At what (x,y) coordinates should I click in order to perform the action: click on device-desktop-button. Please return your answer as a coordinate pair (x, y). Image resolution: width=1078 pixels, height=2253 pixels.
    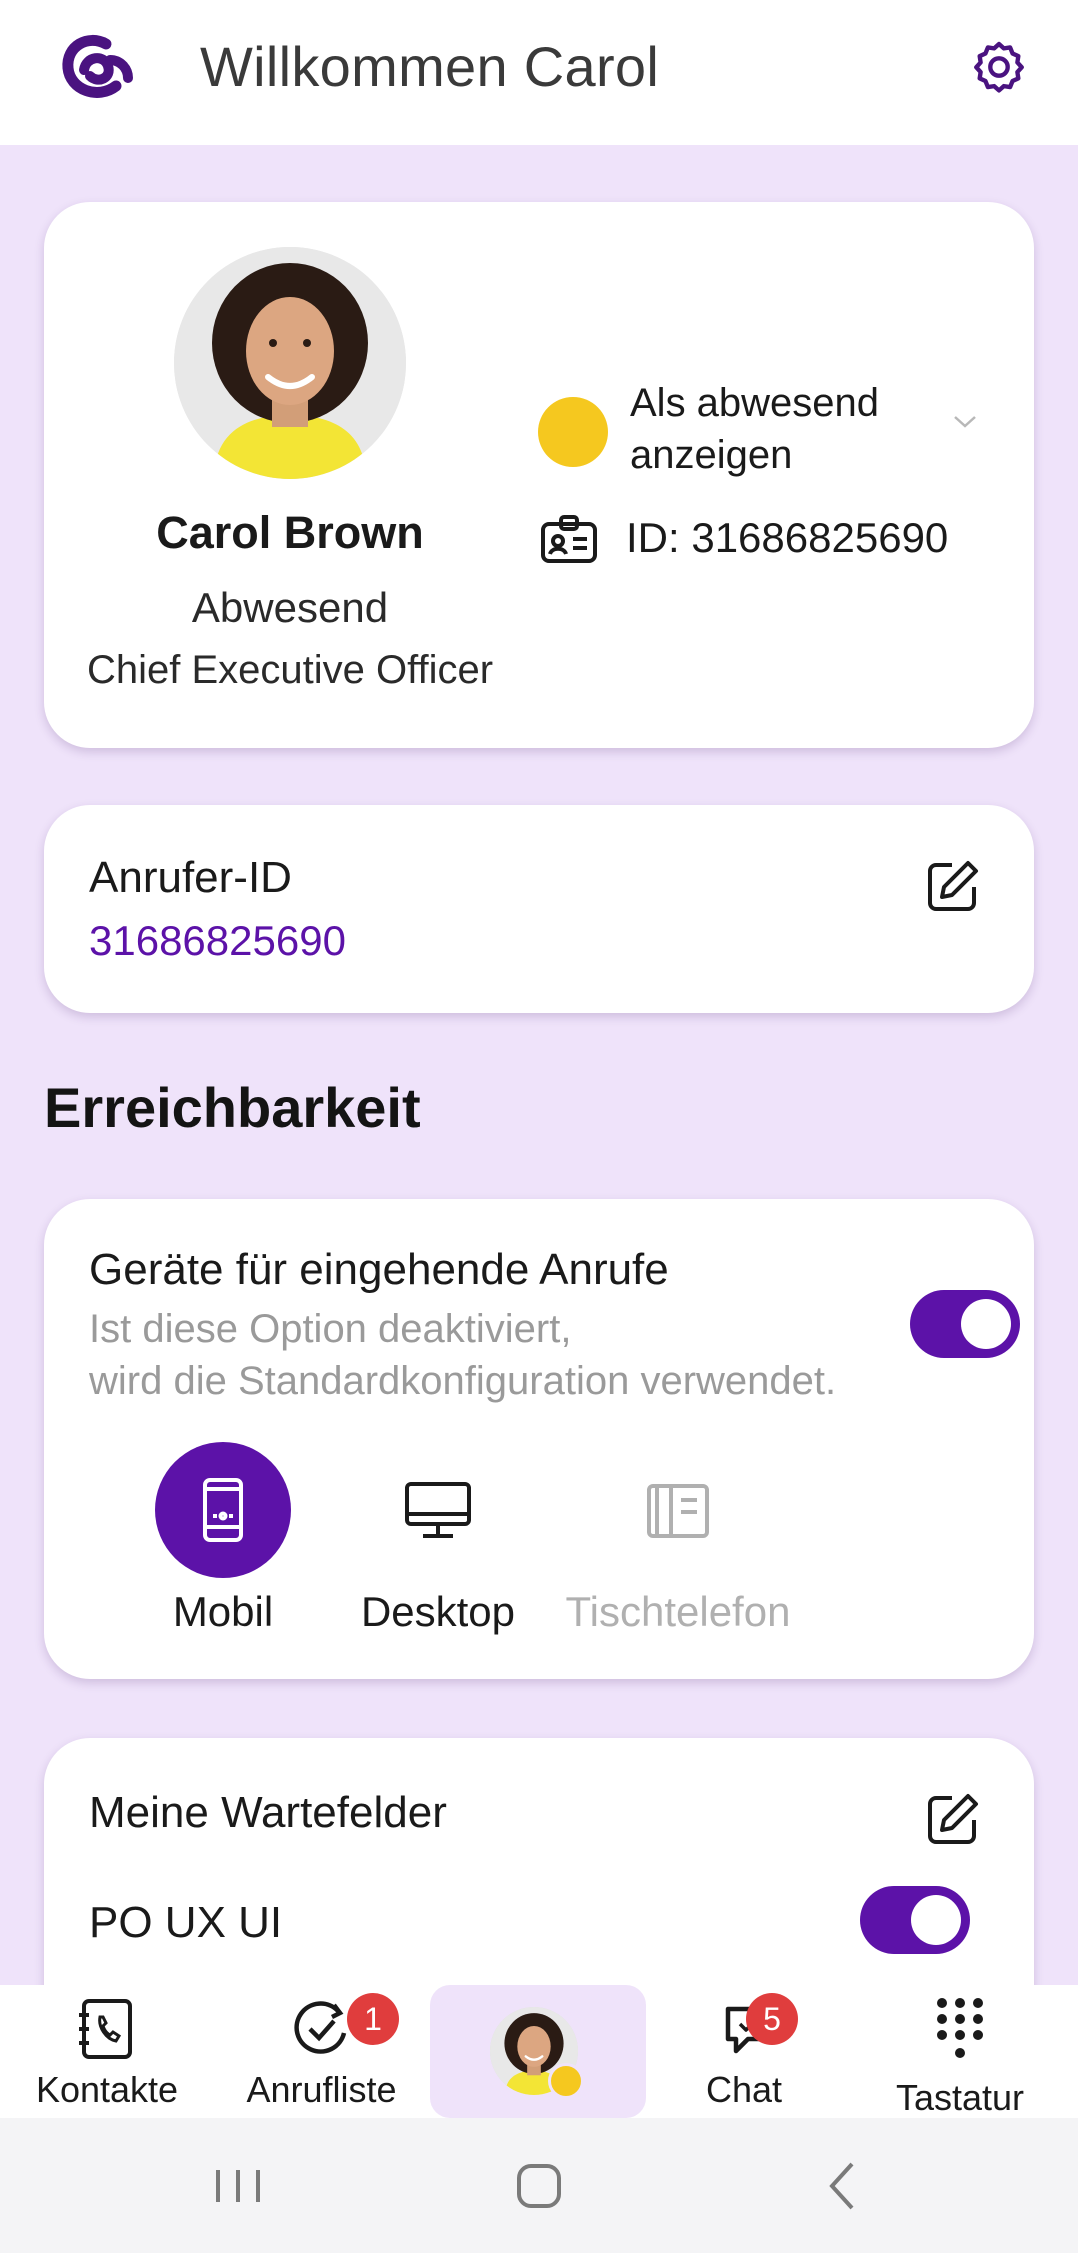
    Looking at the image, I should click on (438, 1510).